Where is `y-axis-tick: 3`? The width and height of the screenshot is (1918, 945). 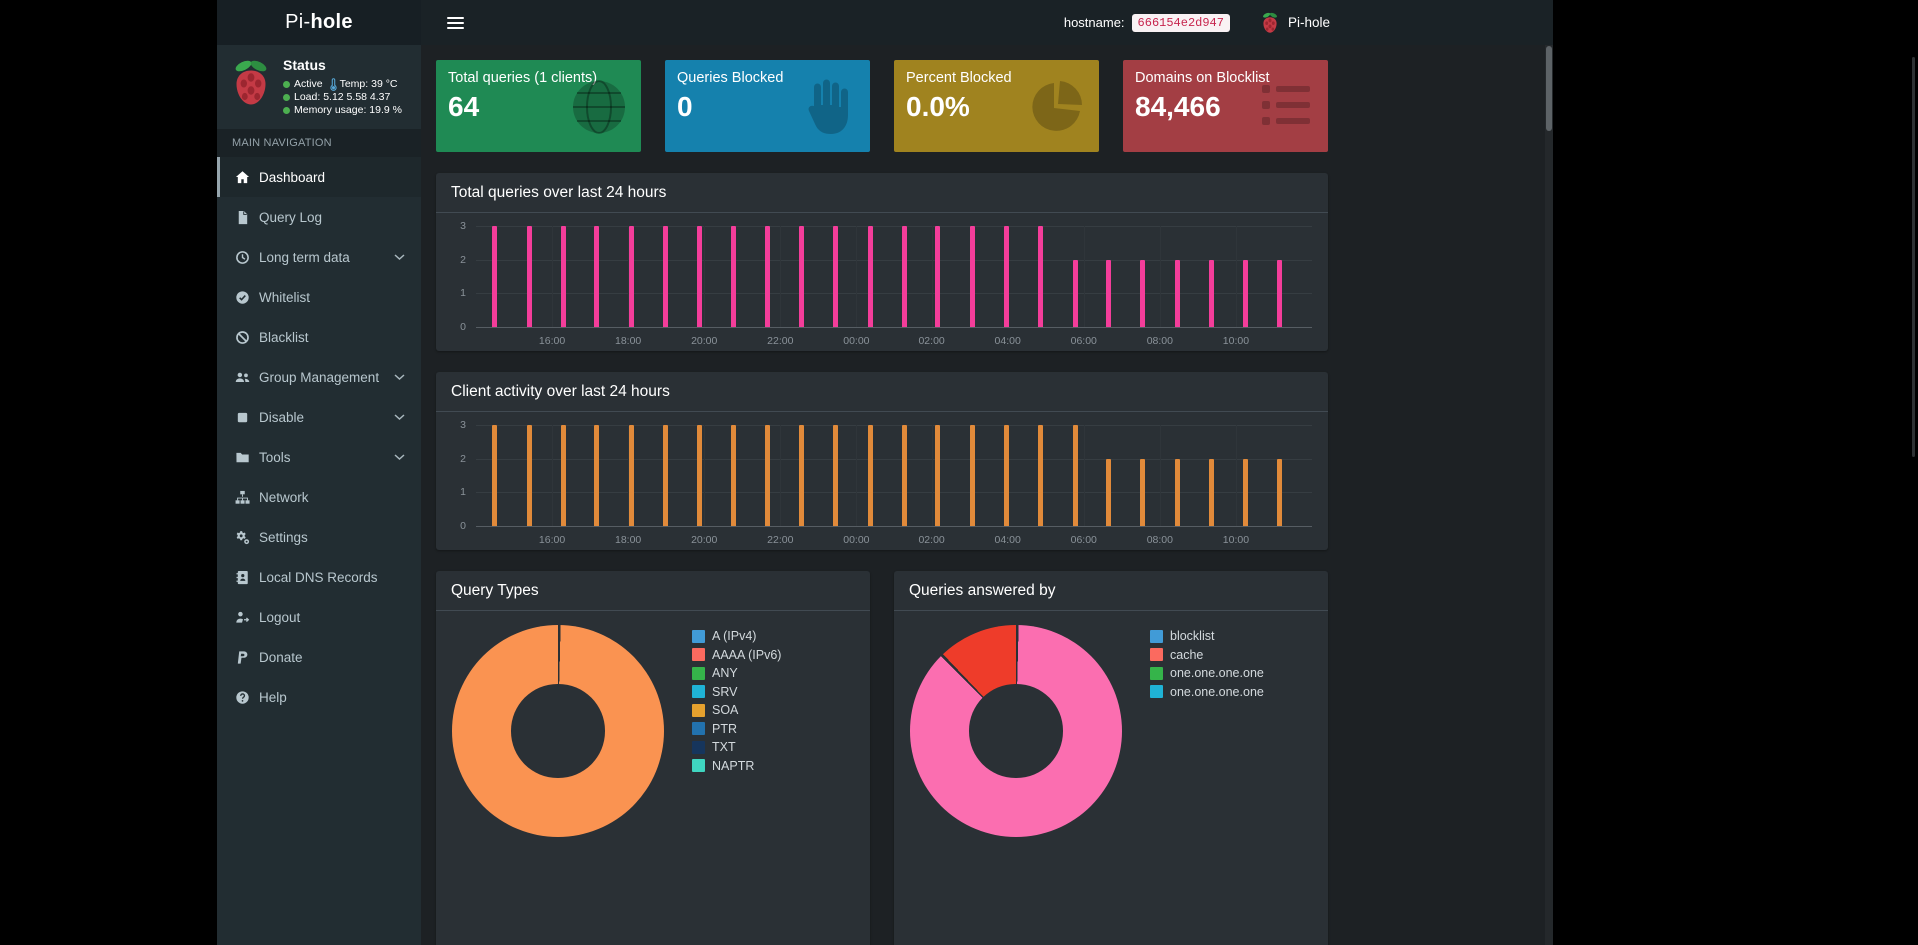
y-axis-tick: 3 is located at coordinates (463, 425).